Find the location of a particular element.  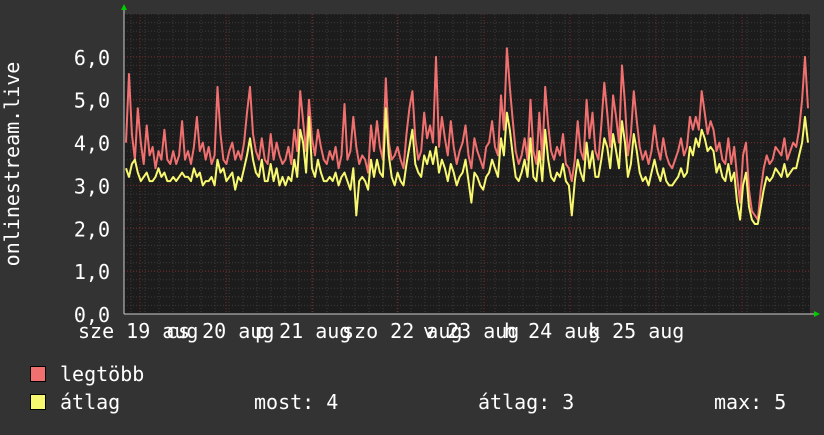

legend-swatch-max is located at coordinates (38, 374).